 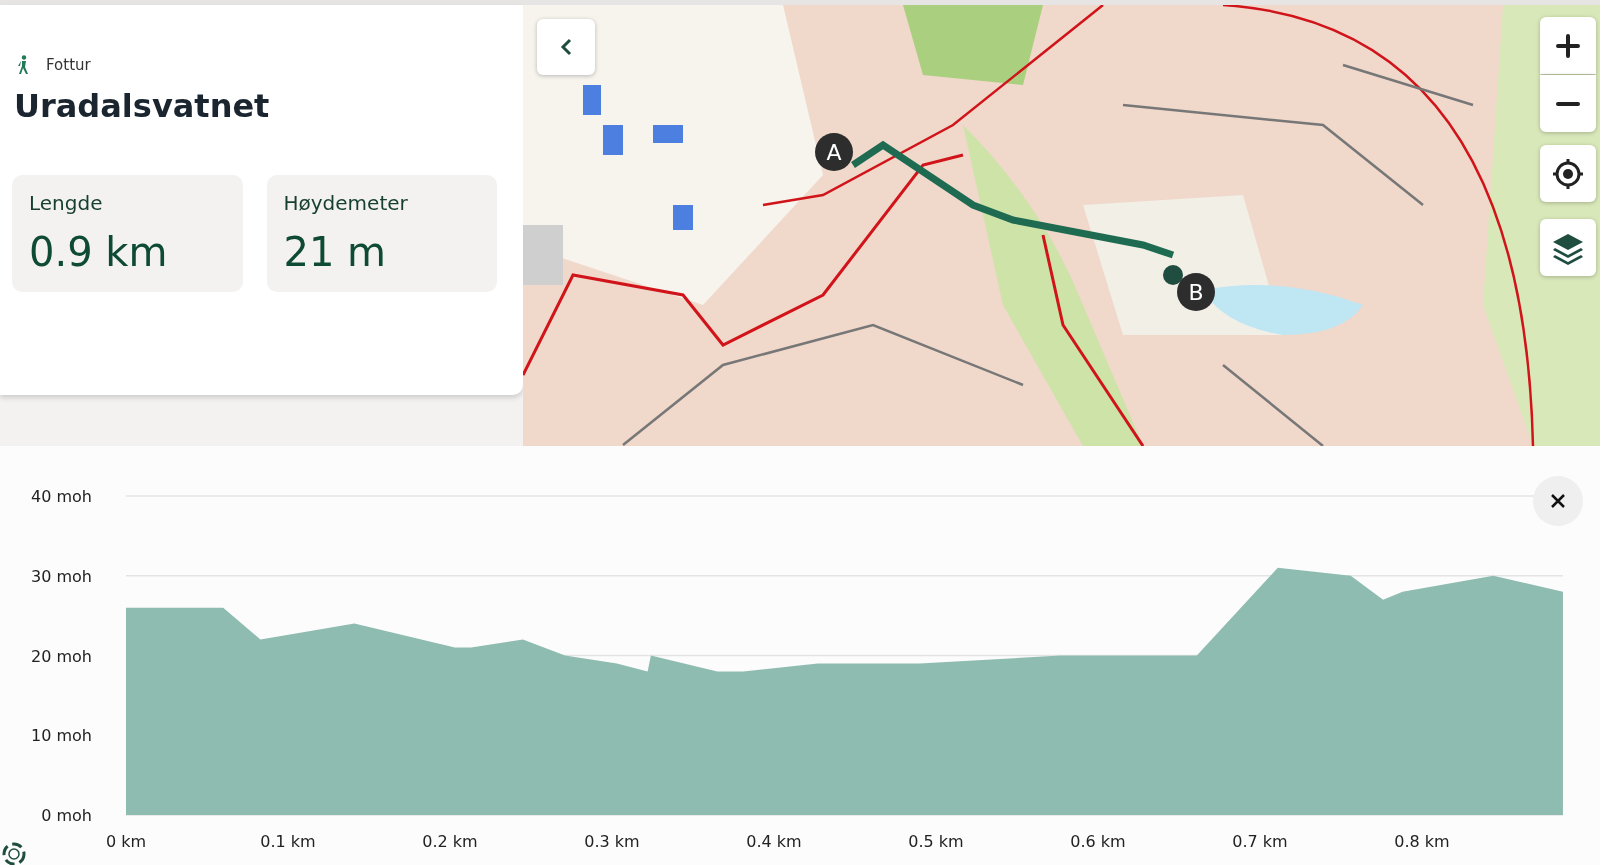 I want to click on axis-label: 0.8 km, so click(x=1422, y=841).